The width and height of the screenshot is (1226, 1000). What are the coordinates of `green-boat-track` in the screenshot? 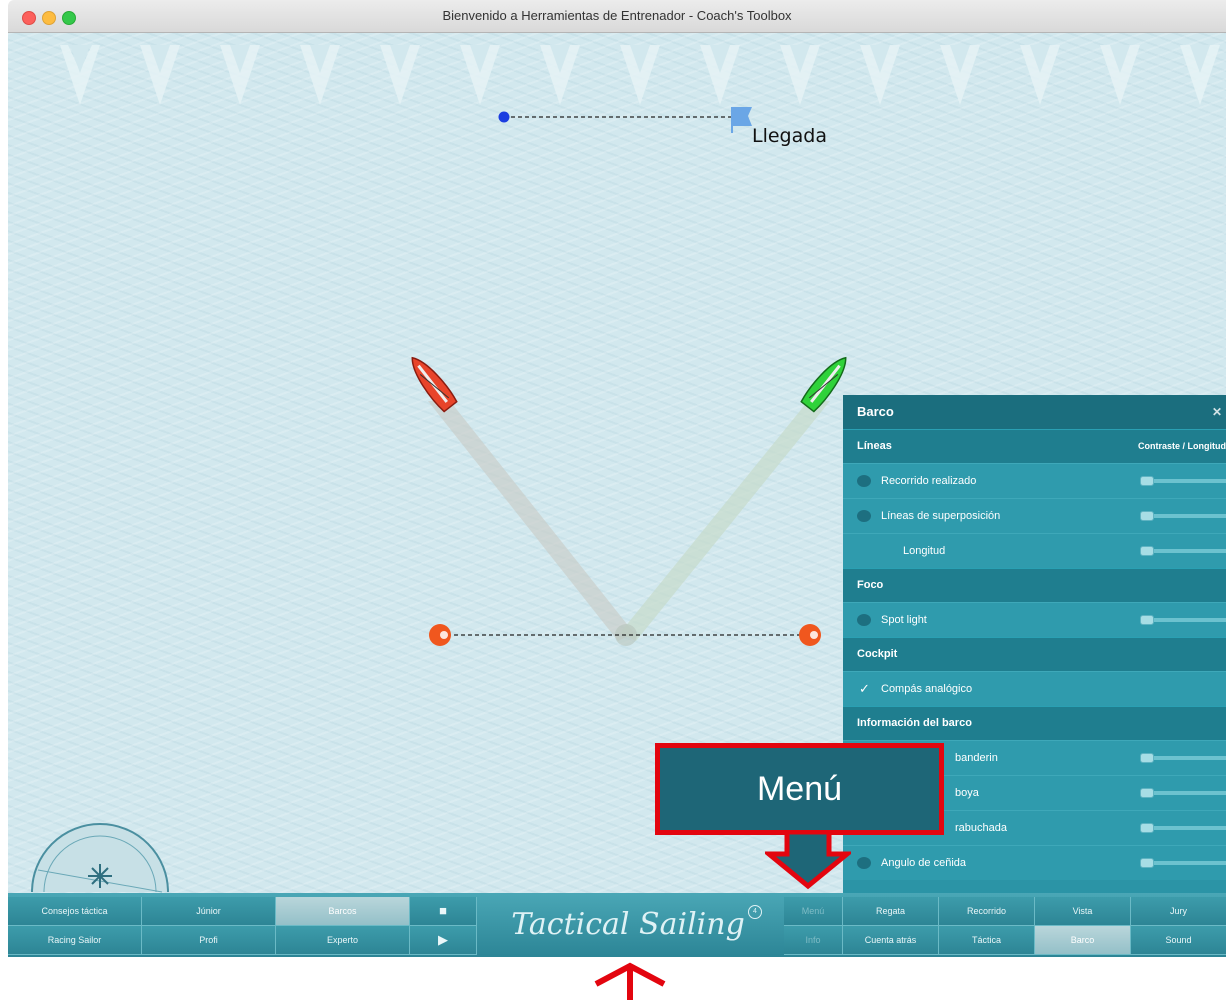 It's located at (725, 521).